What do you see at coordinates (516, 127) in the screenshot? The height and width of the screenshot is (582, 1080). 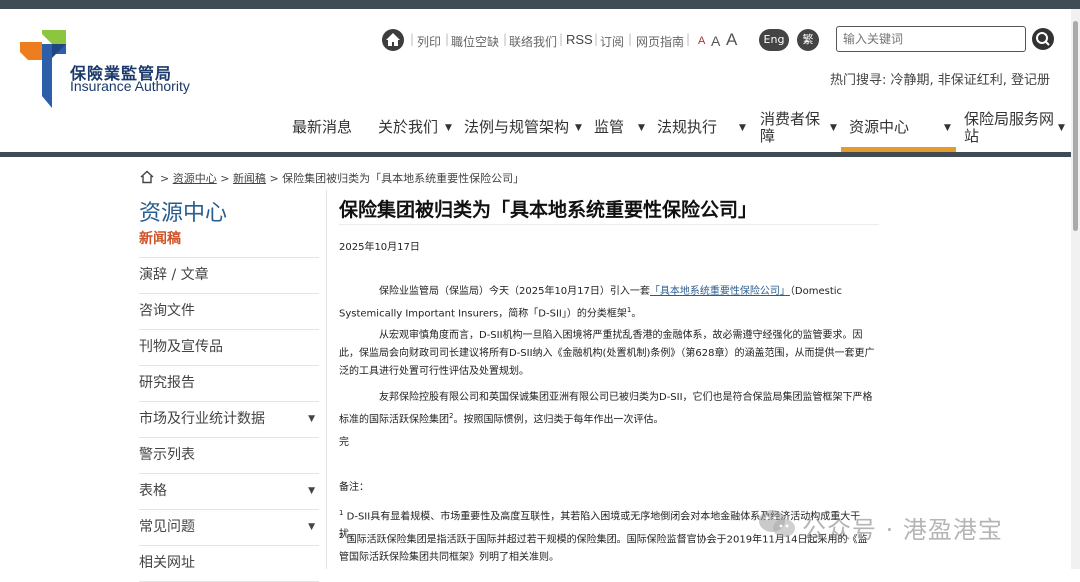 I see `nav-item-legislation: 法例与规管架构` at bounding box center [516, 127].